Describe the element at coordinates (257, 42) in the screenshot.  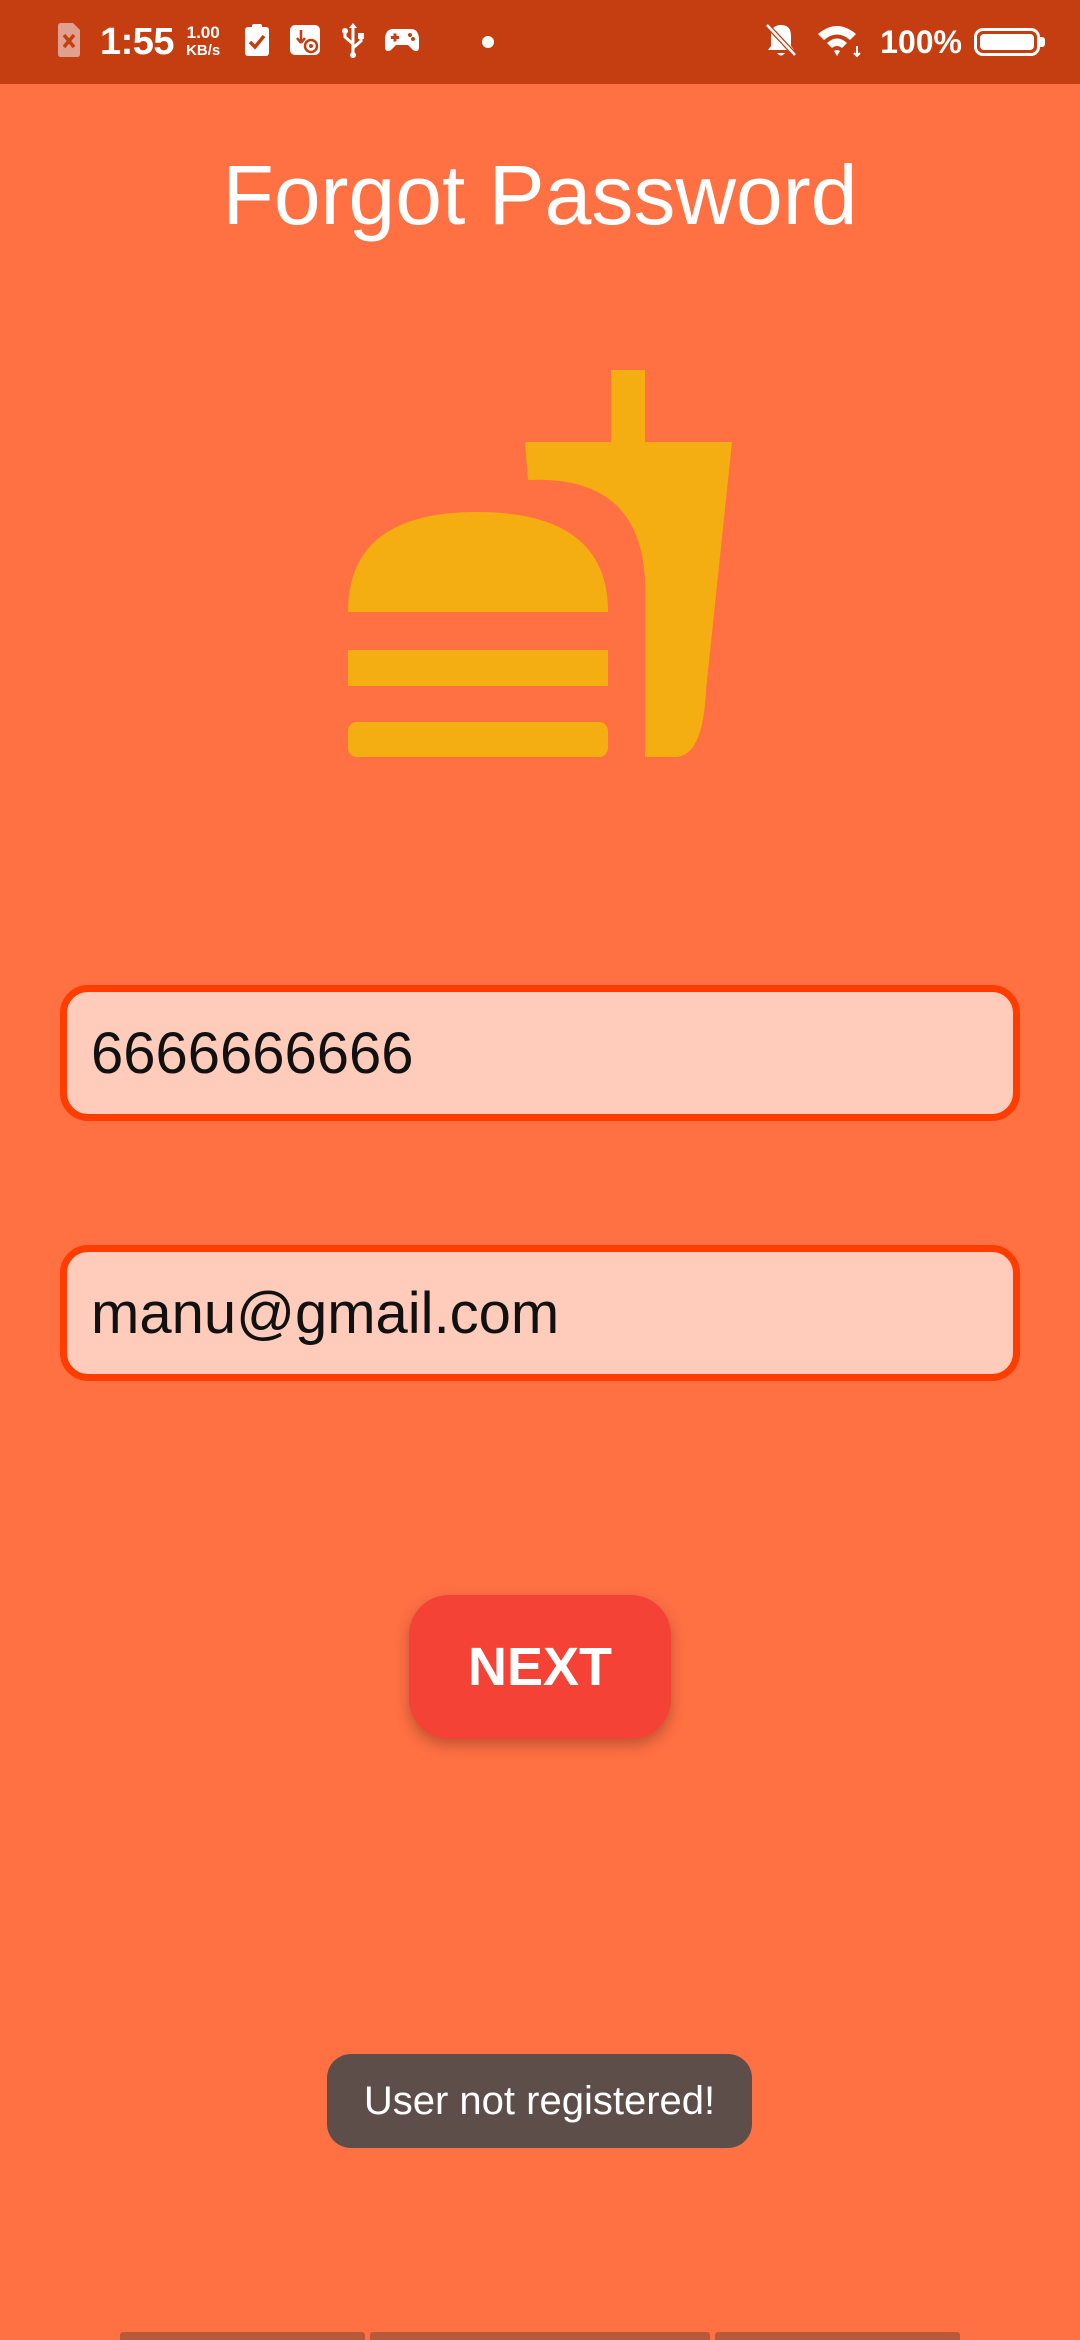
I see `clipboard-check-icon` at that location.